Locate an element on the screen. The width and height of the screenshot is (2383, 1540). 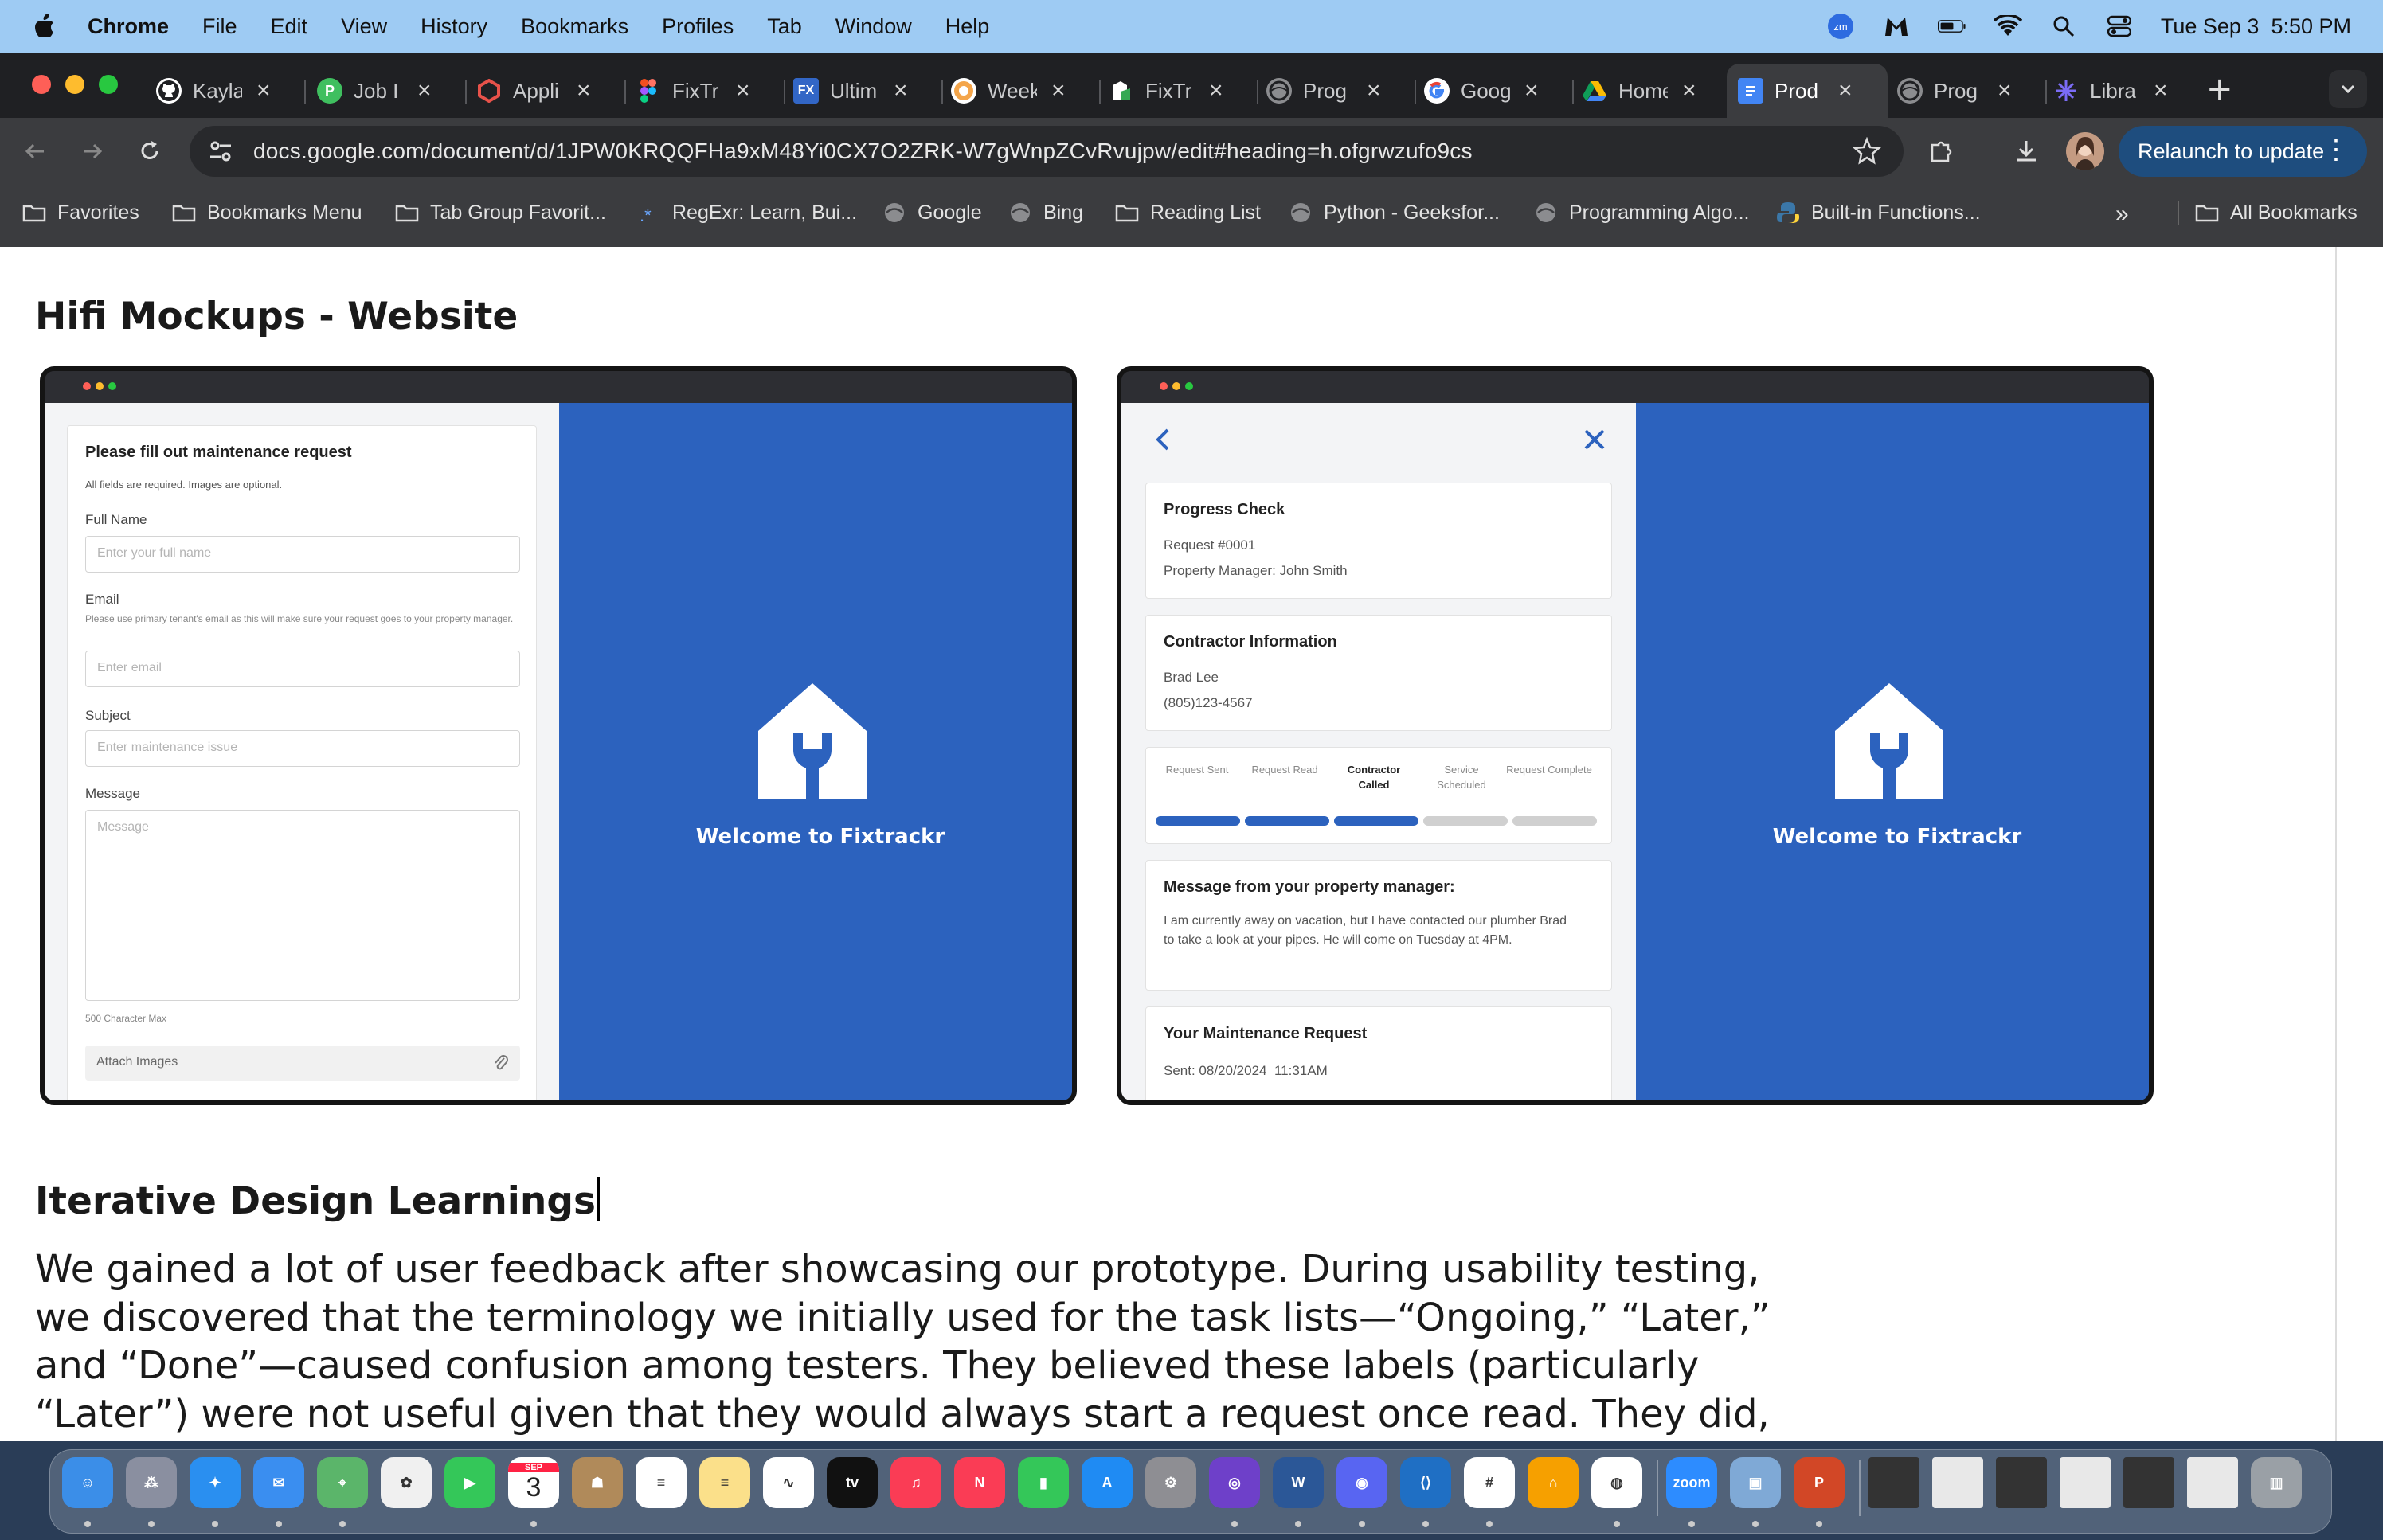
menu-window: Window is located at coordinates (873, 26).